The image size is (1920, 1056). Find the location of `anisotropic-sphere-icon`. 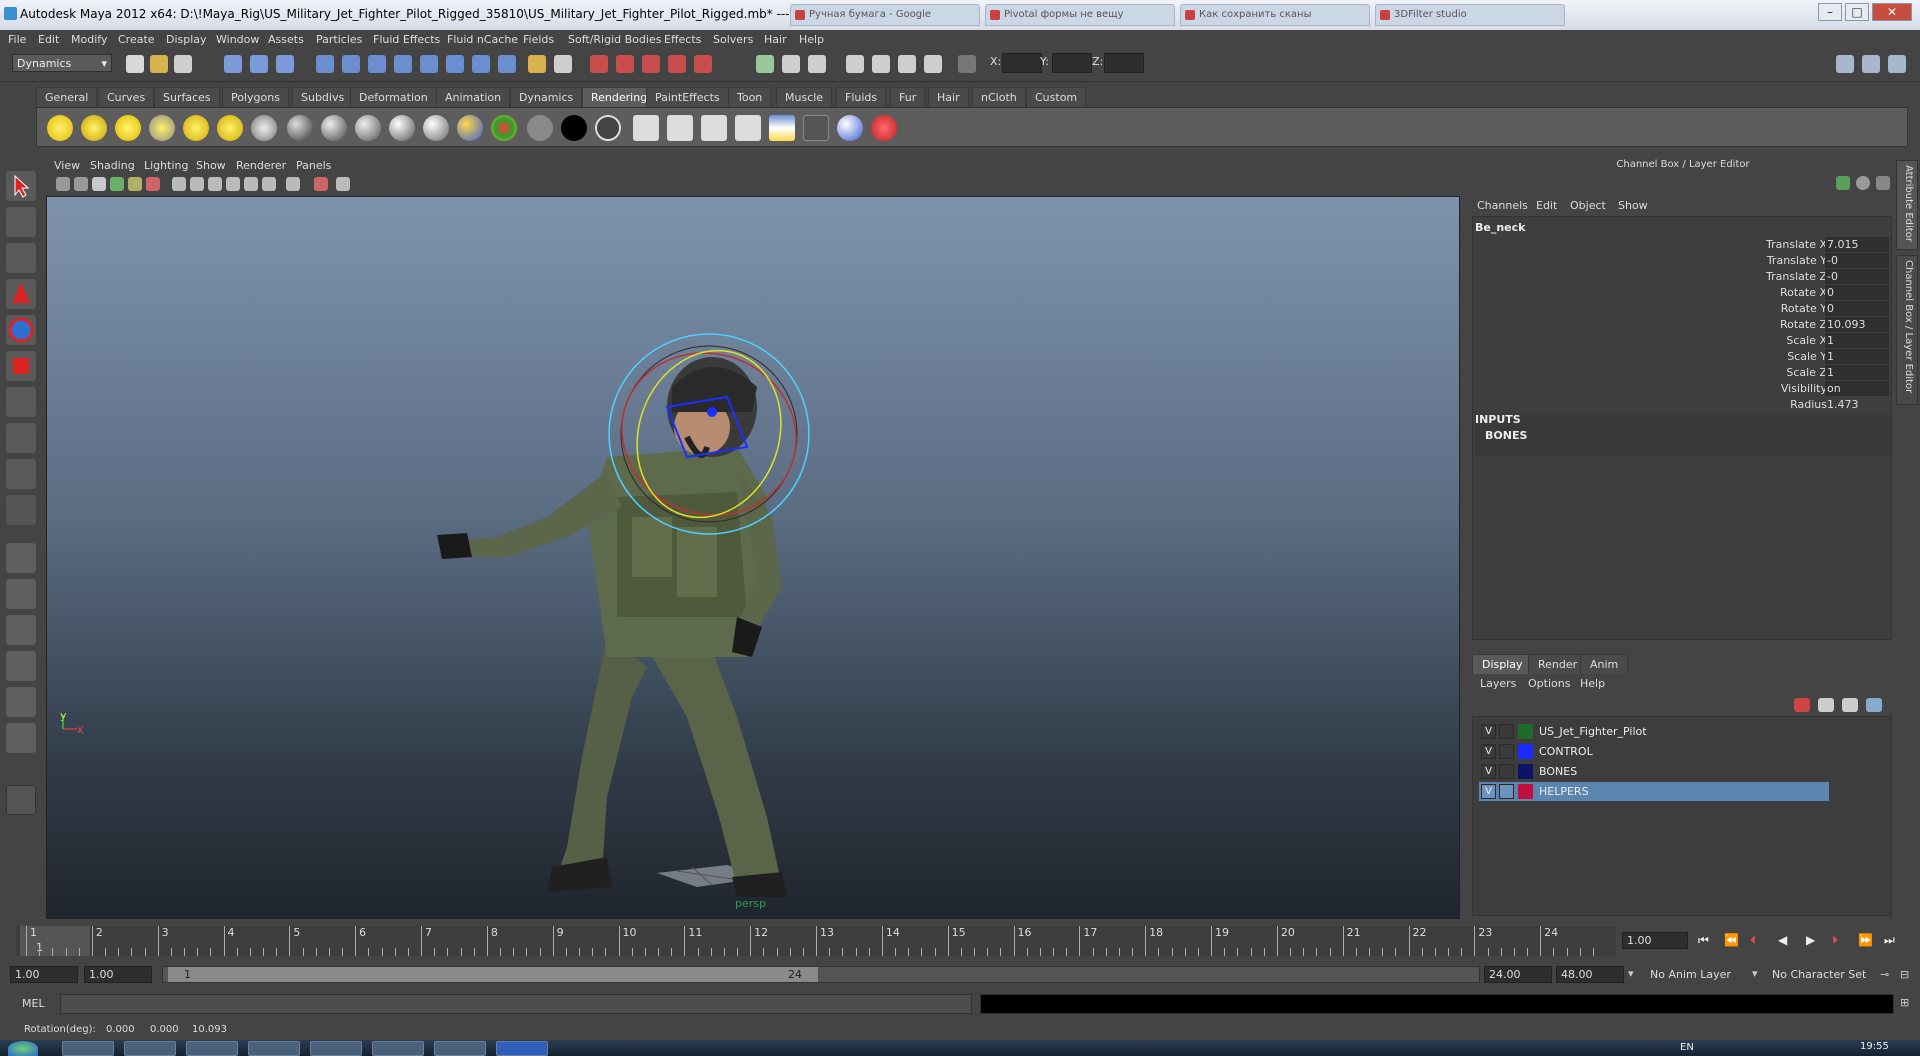

anisotropic-sphere-icon is located at coordinates (470, 128).